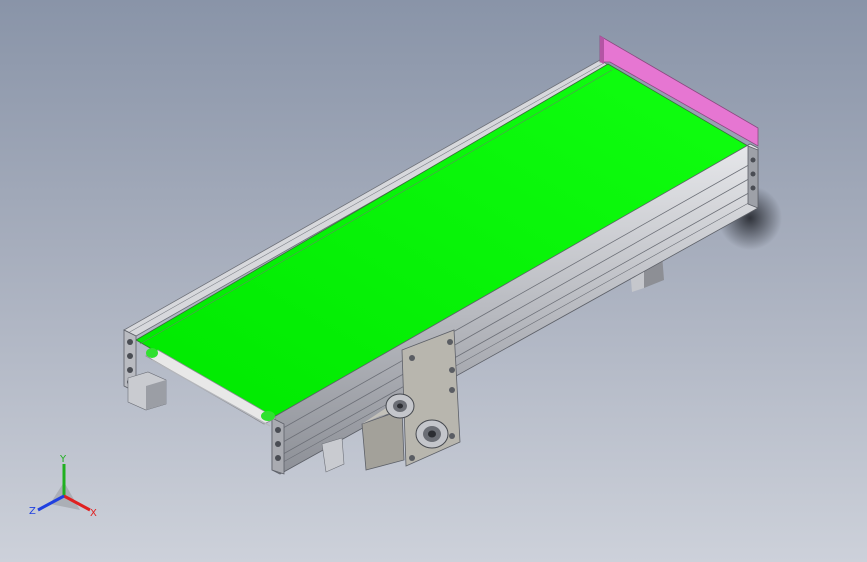 This screenshot has height=562, width=867. Describe the element at coordinates (753, 177) in the screenshot. I see `frame-end-cap-far` at that location.